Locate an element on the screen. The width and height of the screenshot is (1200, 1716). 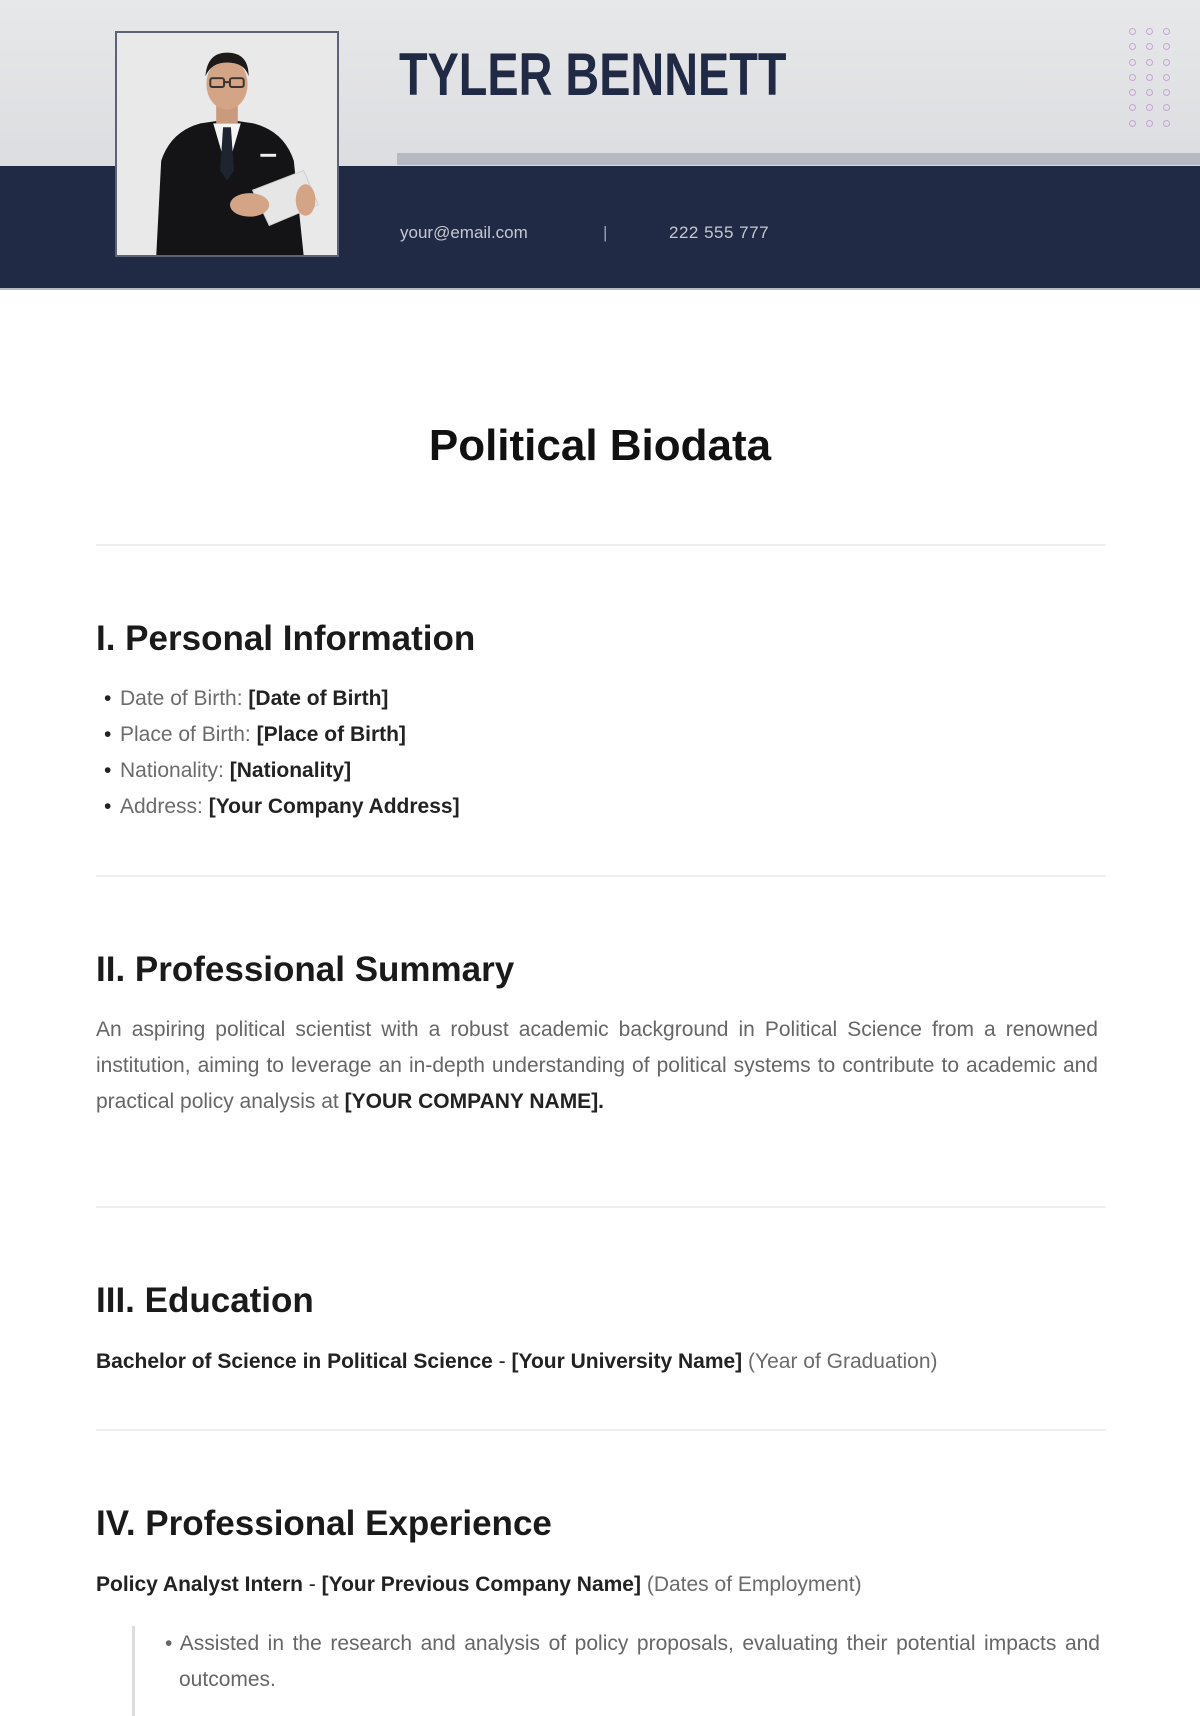
info-label: Place of Birth: is located at coordinates (185, 734).